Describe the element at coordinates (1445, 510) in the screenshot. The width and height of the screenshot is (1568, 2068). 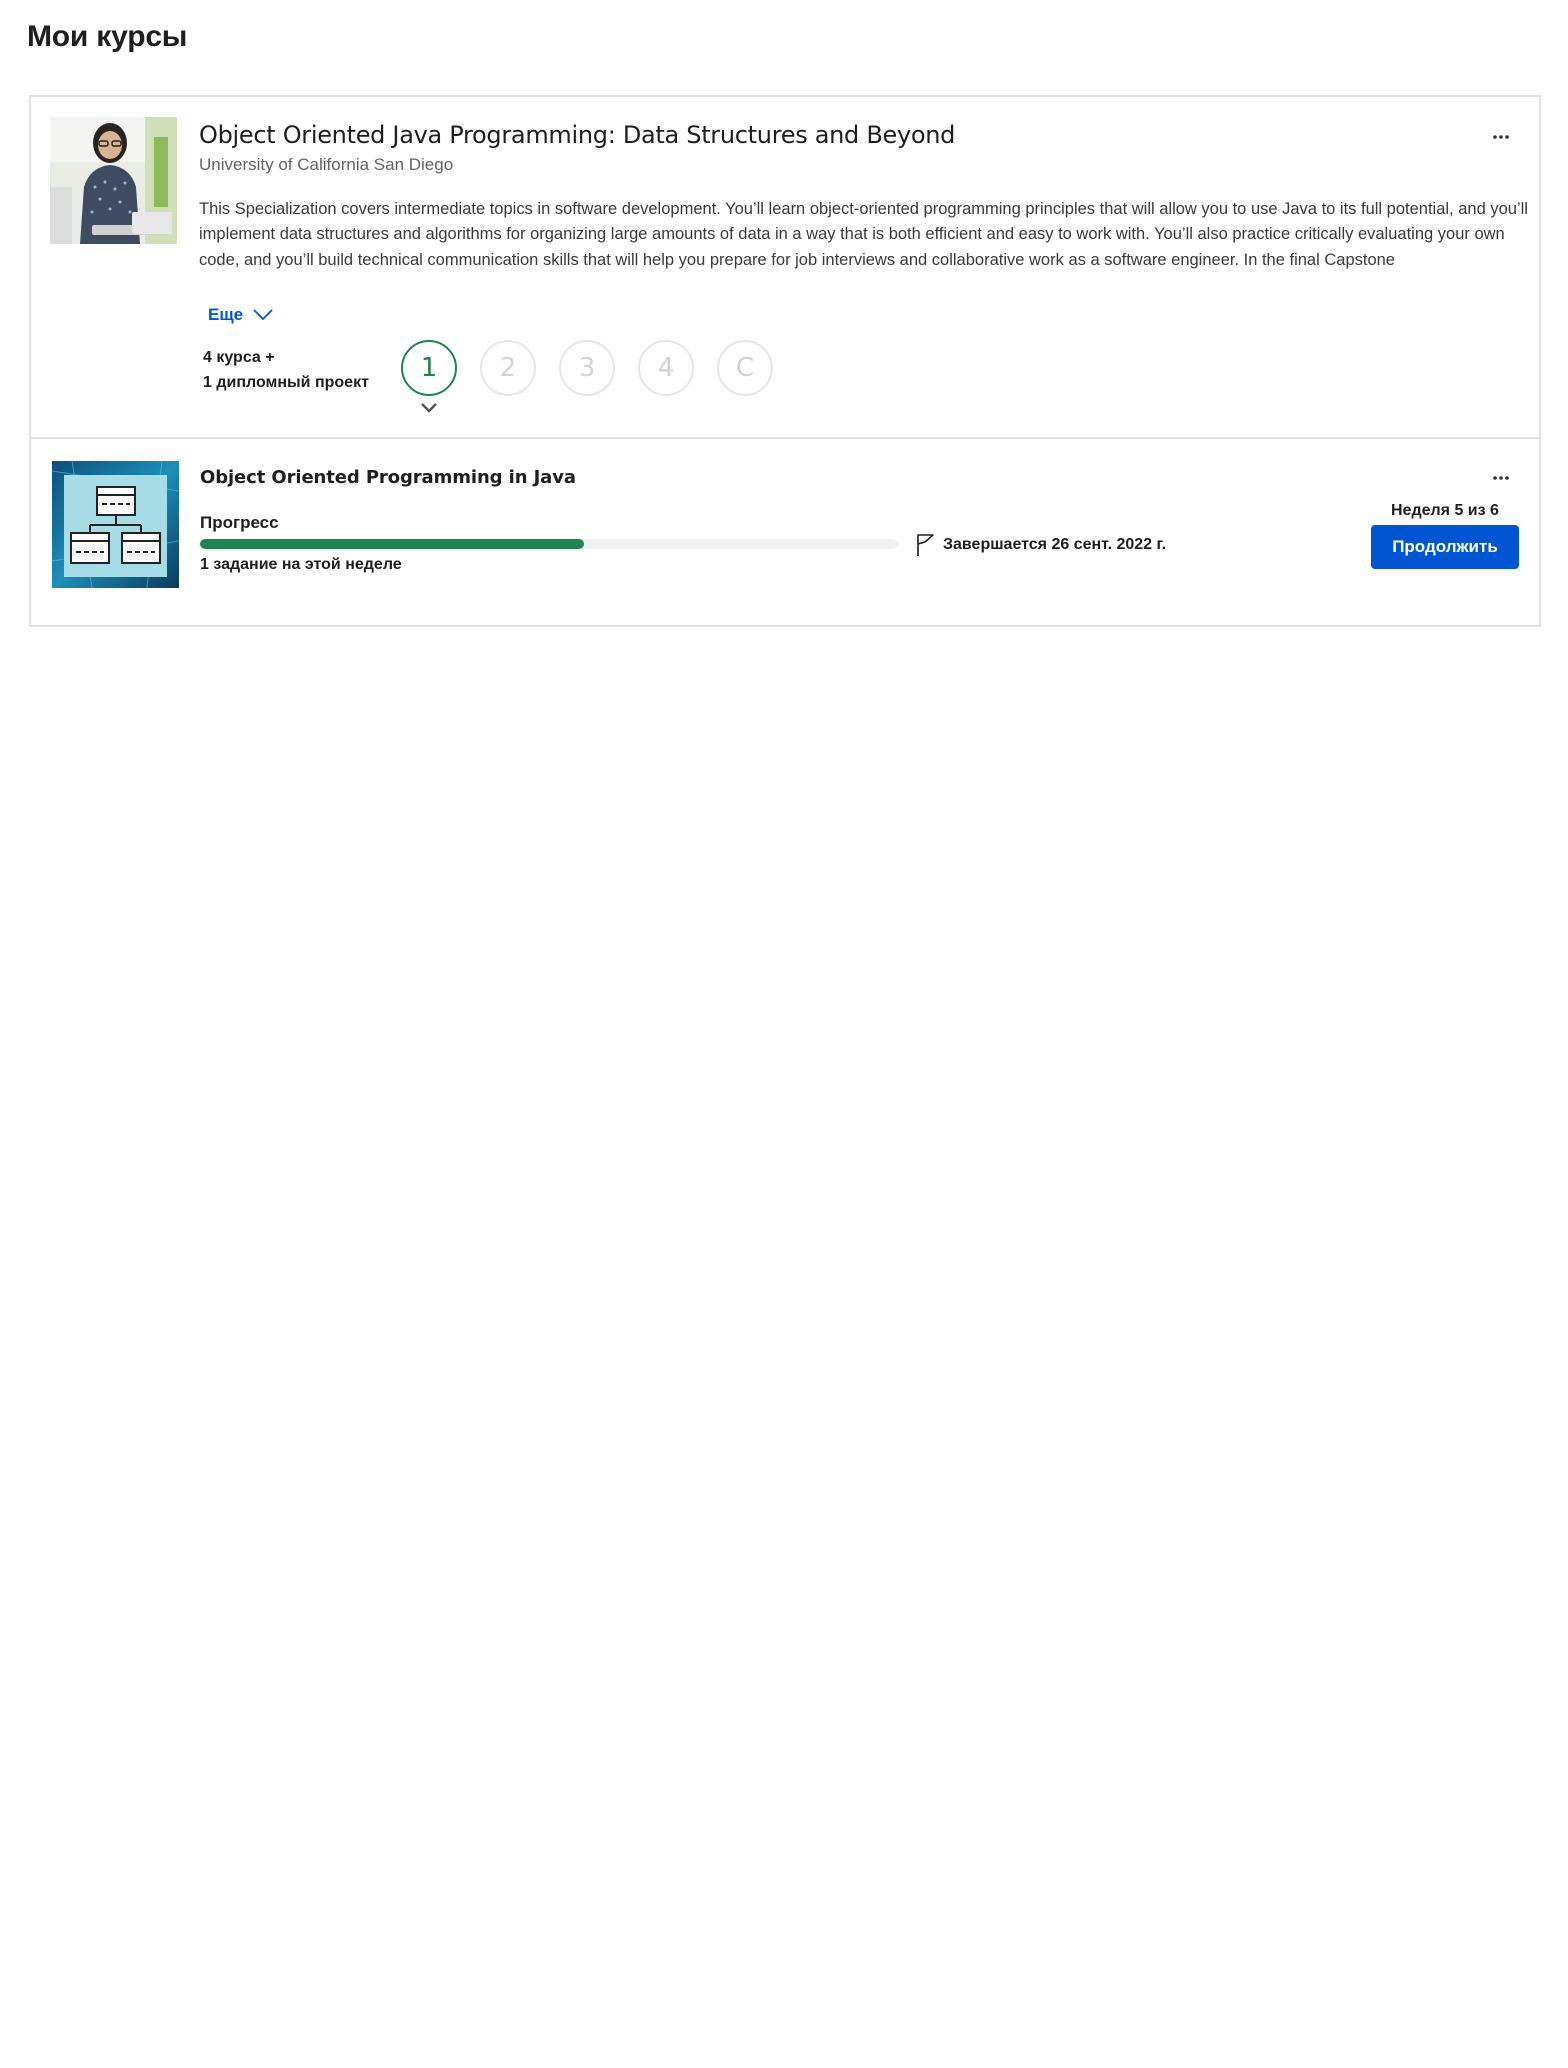
I see `week-indicator: Неделя 5 из 6` at that location.